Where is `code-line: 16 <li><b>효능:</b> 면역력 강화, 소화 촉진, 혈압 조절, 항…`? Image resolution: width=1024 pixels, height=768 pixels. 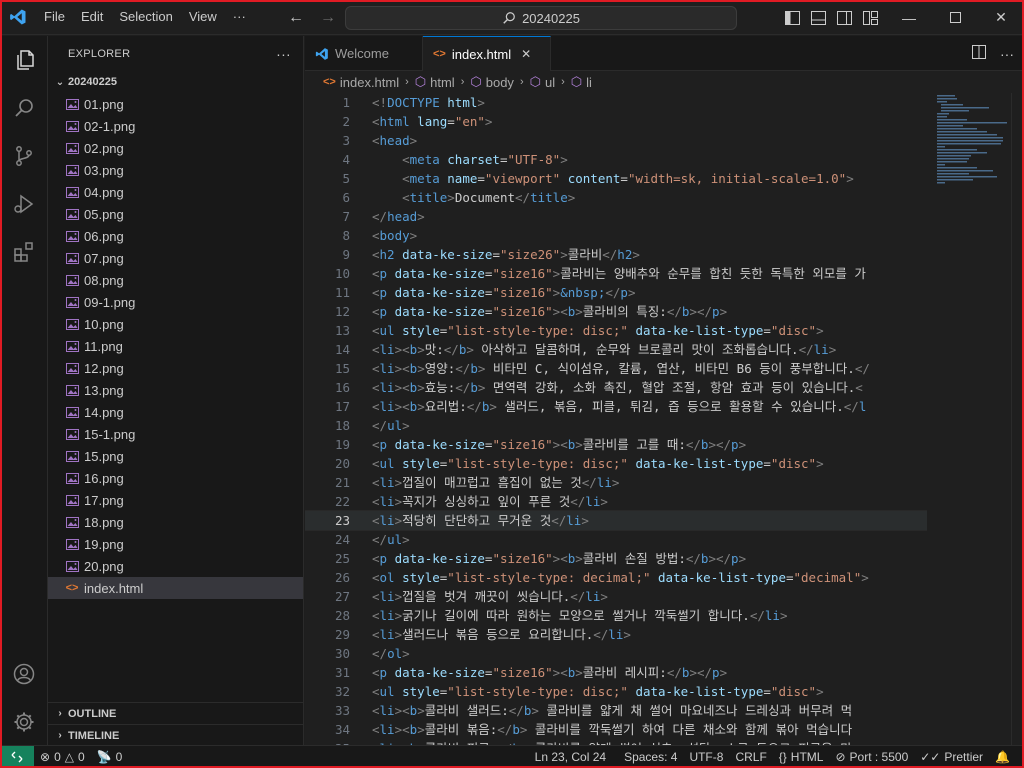 code-line: 16 <li><b>효능:</b> 면역력 강화, 소화 촉진, 혈압 조절, 항… is located at coordinates (616, 387).